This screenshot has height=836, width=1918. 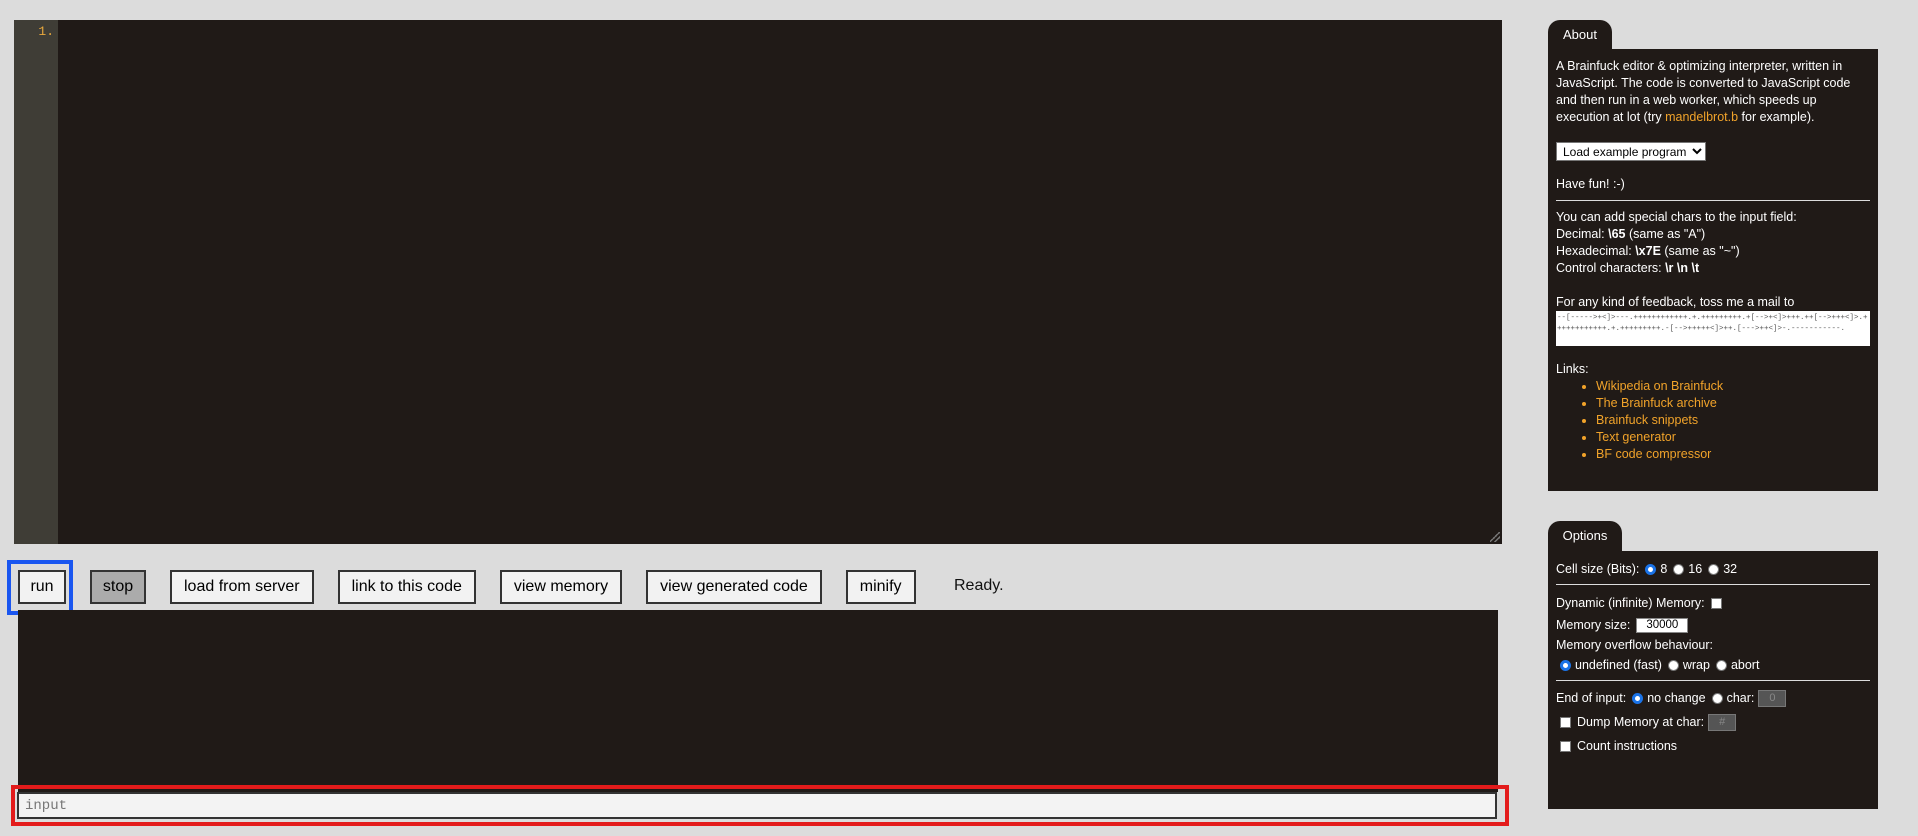 What do you see at coordinates (1651, 569) in the screenshot?
I see `cell-size-8-radio` at bounding box center [1651, 569].